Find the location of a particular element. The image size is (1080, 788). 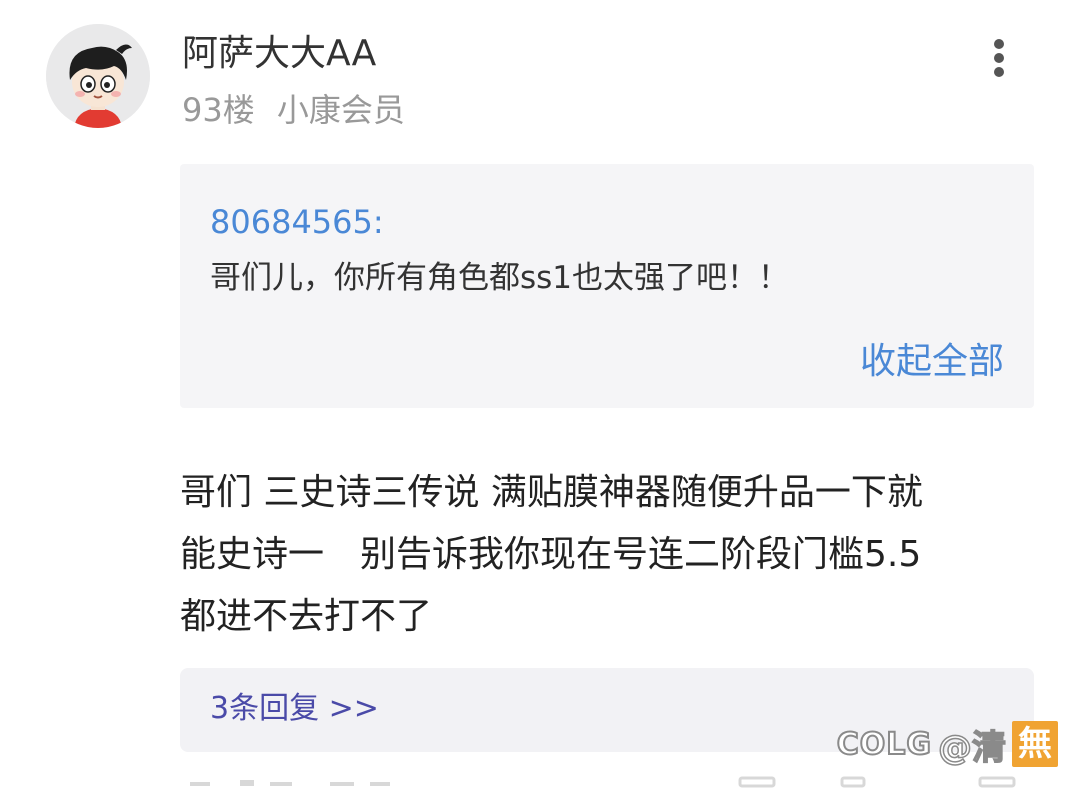

cut-off-content is located at coordinates (603, 782).